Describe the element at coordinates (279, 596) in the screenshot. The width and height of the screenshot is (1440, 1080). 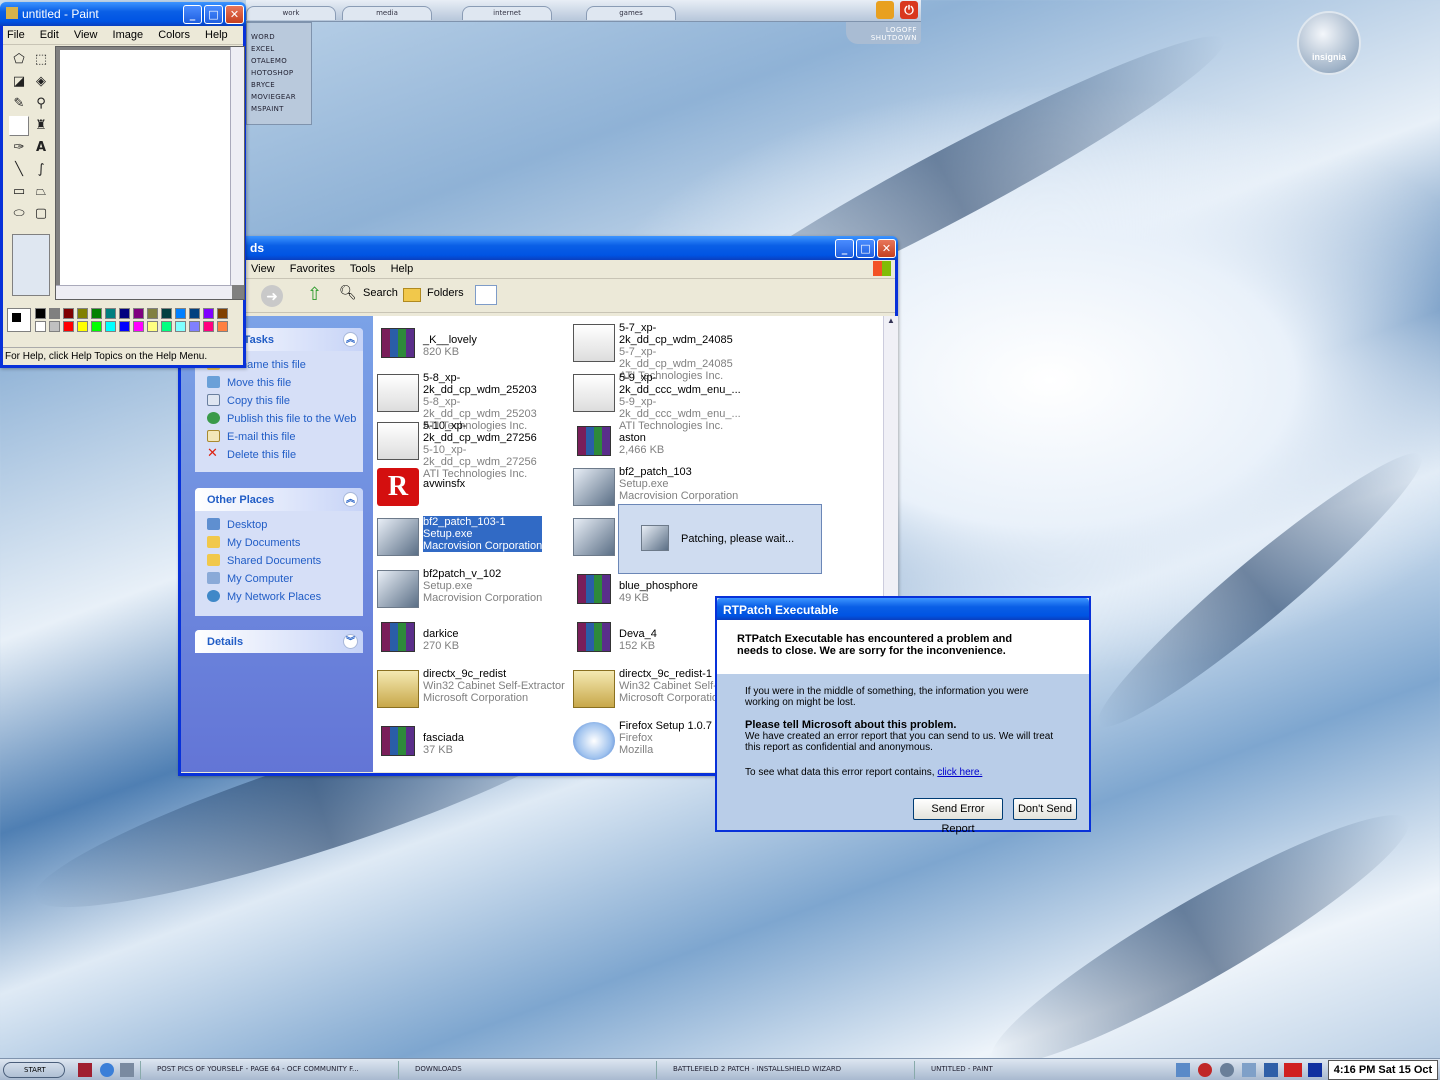
I see `place-network: My Network Places` at that location.